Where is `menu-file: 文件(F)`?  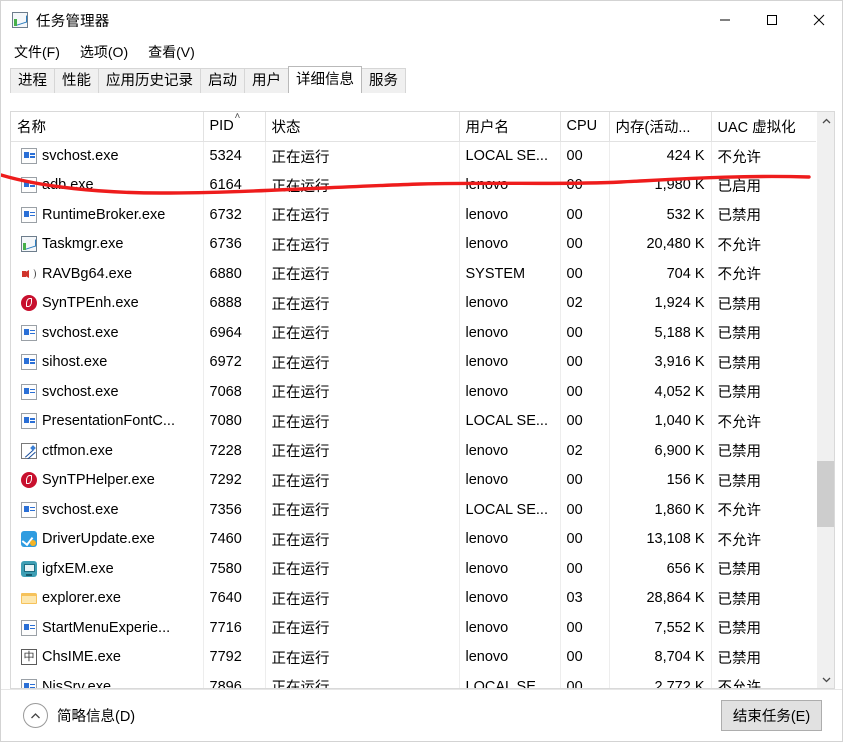
menu-file: 文件(F) is located at coordinates (39, 52).